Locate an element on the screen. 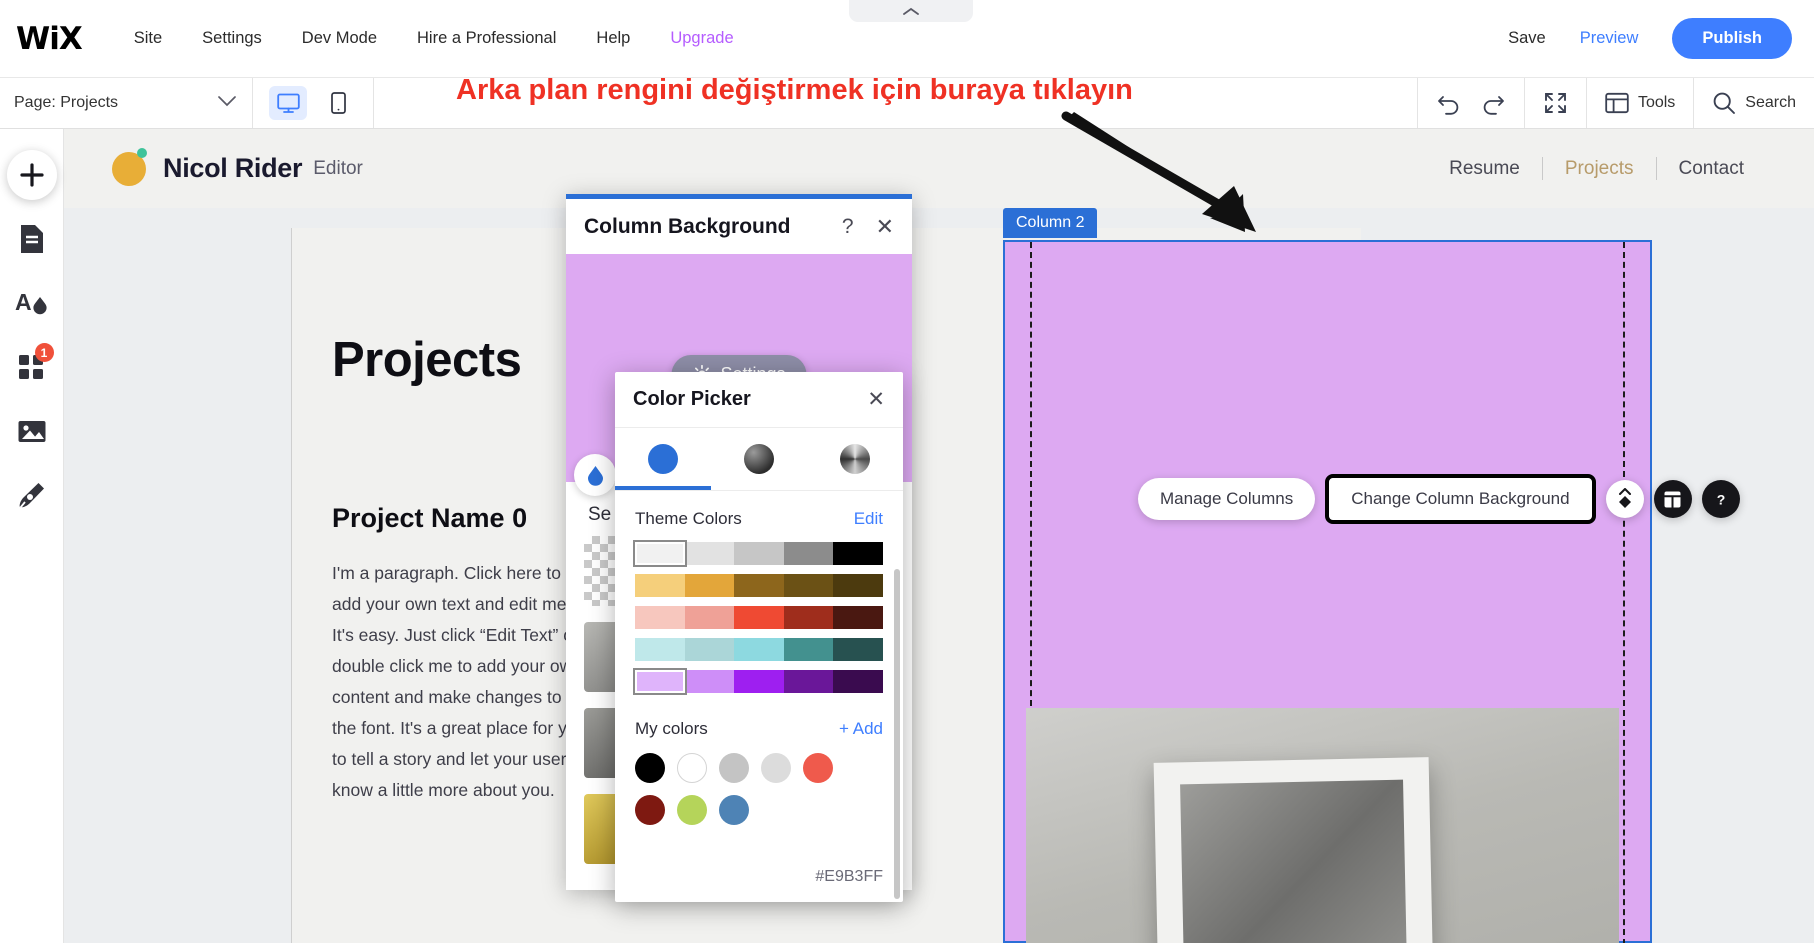 This screenshot has height=943, width=1814. undo-icon is located at coordinates (1448, 105).